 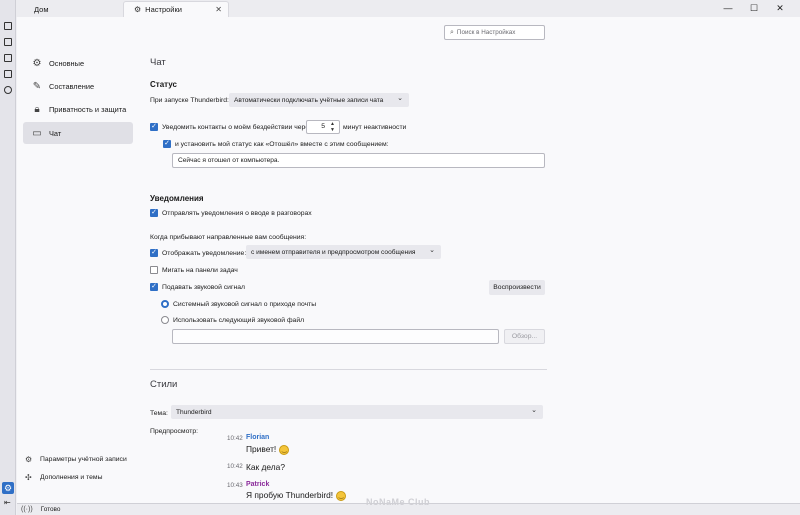 I want to click on message-sender: Patrick, so click(x=258, y=484).